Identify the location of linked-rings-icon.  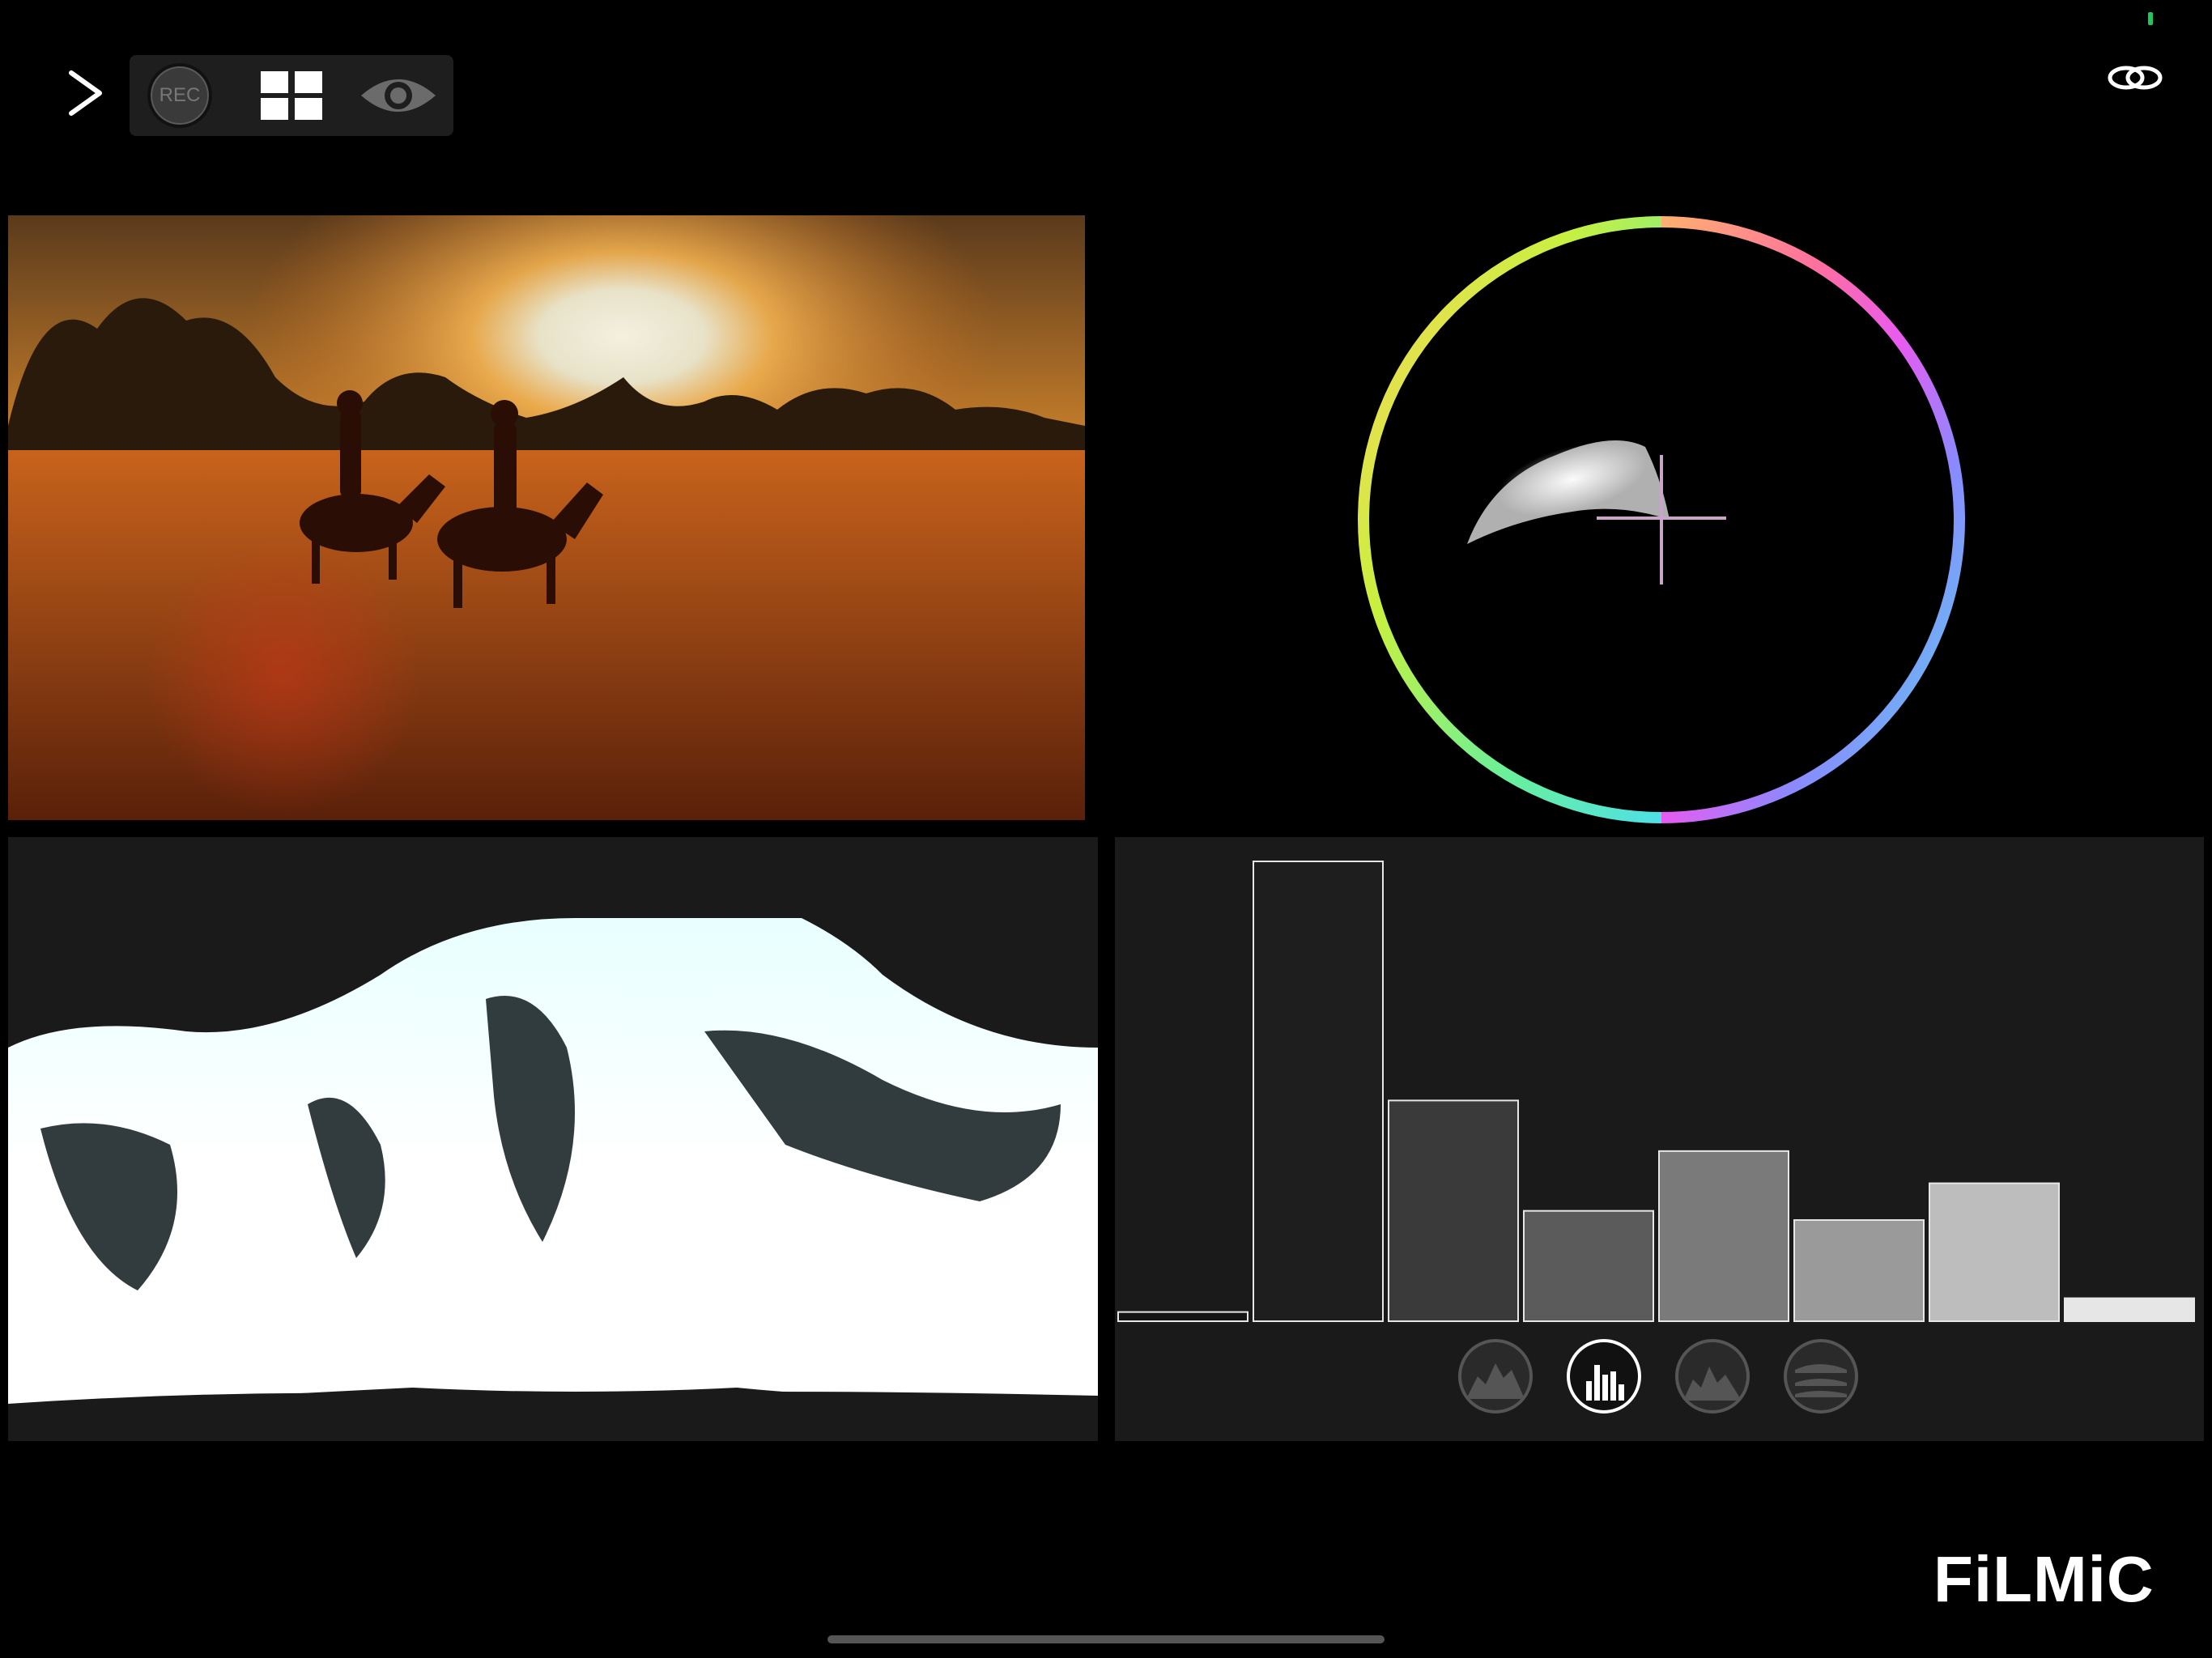
(2135, 78).